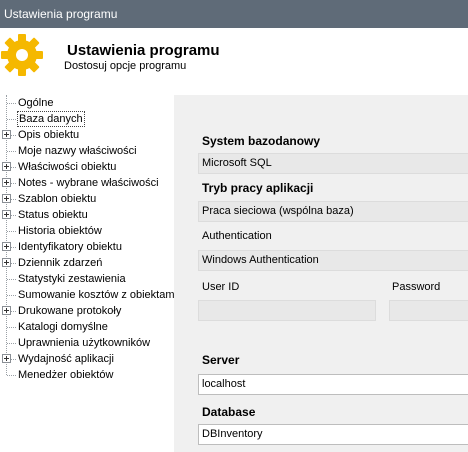  Describe the element at coordinates (63, 327) in the screenshot. I see `tree-item-label: Katalogi domyślne` at that location.